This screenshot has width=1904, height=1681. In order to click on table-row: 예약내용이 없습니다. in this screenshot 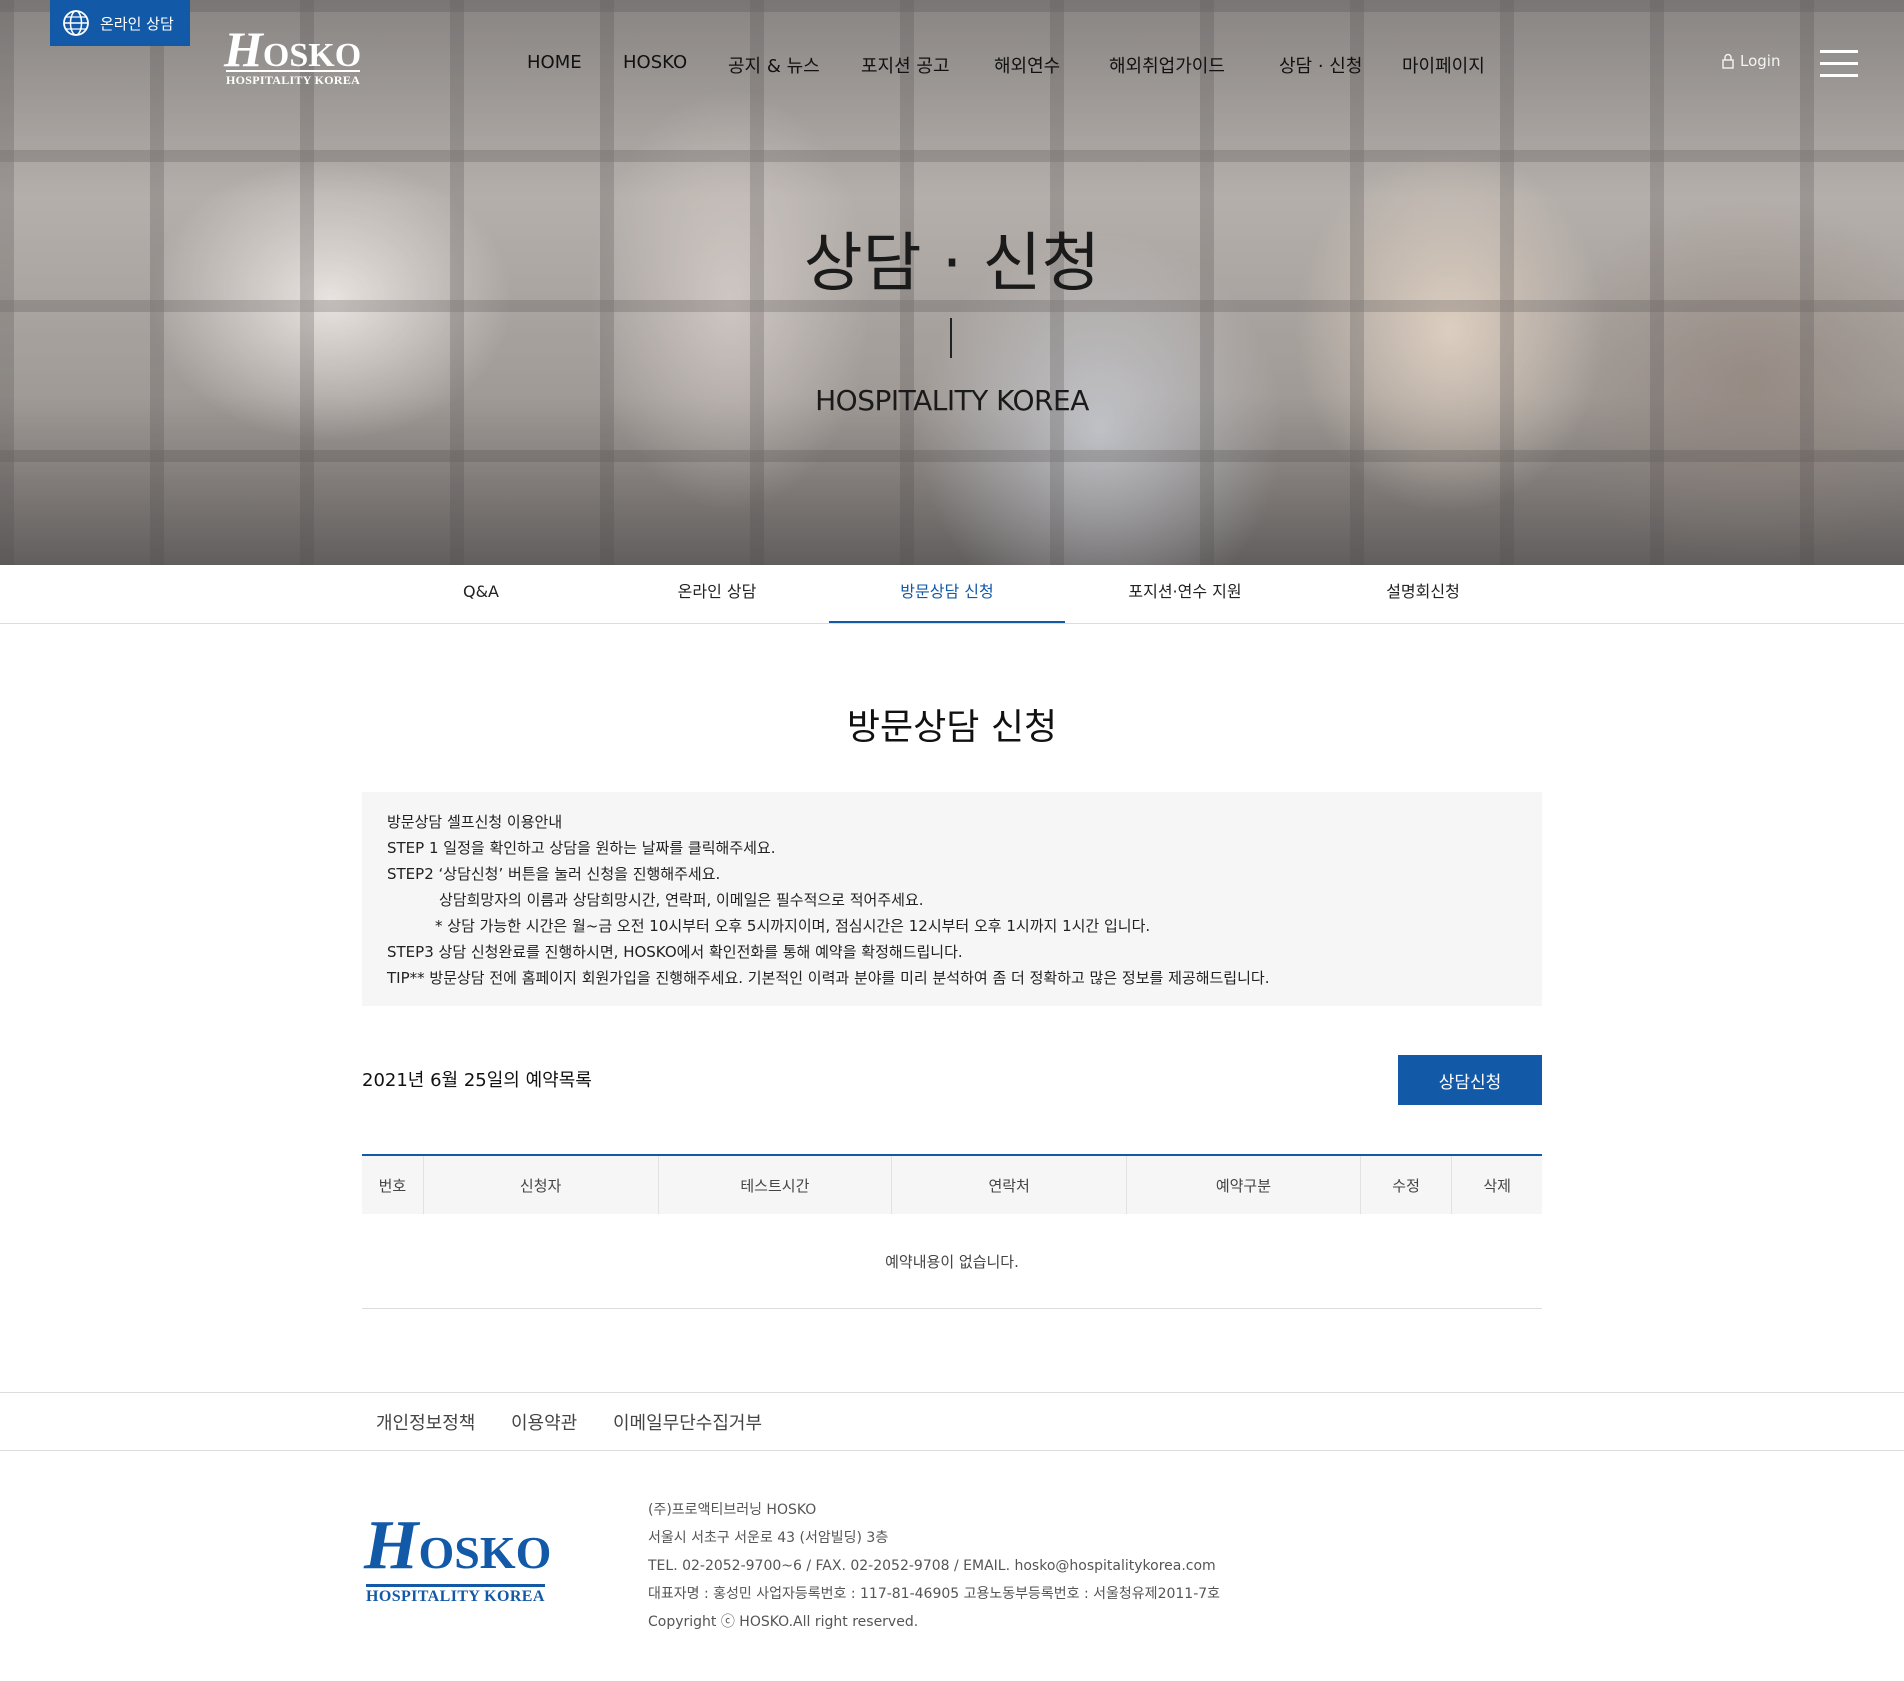, I will do `click(952, 1261)`.